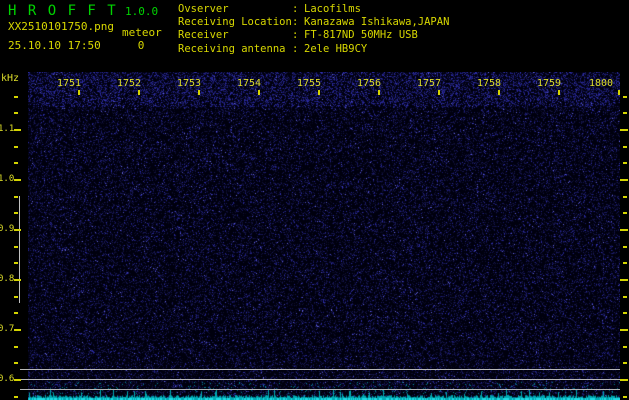 This screenshot has width=629, height=400. Describe the element at coordinates (141, 45) in the screenshot. I see `meteor-count: 0` at that location.